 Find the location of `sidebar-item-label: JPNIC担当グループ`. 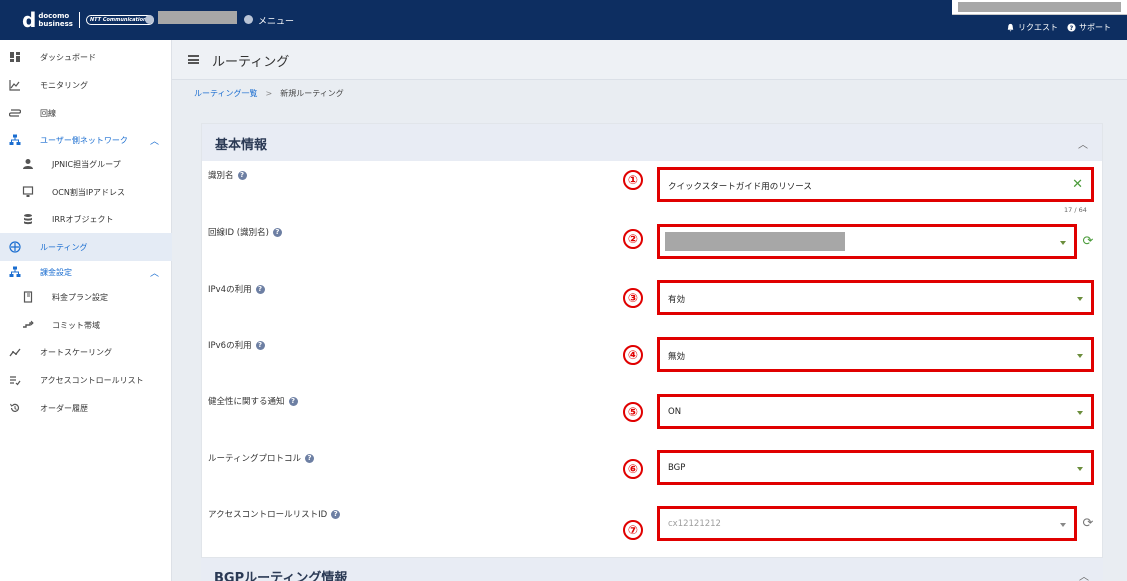

sidebar-item-label: JPNIC担当グループ is located at coordinates (86, 164).